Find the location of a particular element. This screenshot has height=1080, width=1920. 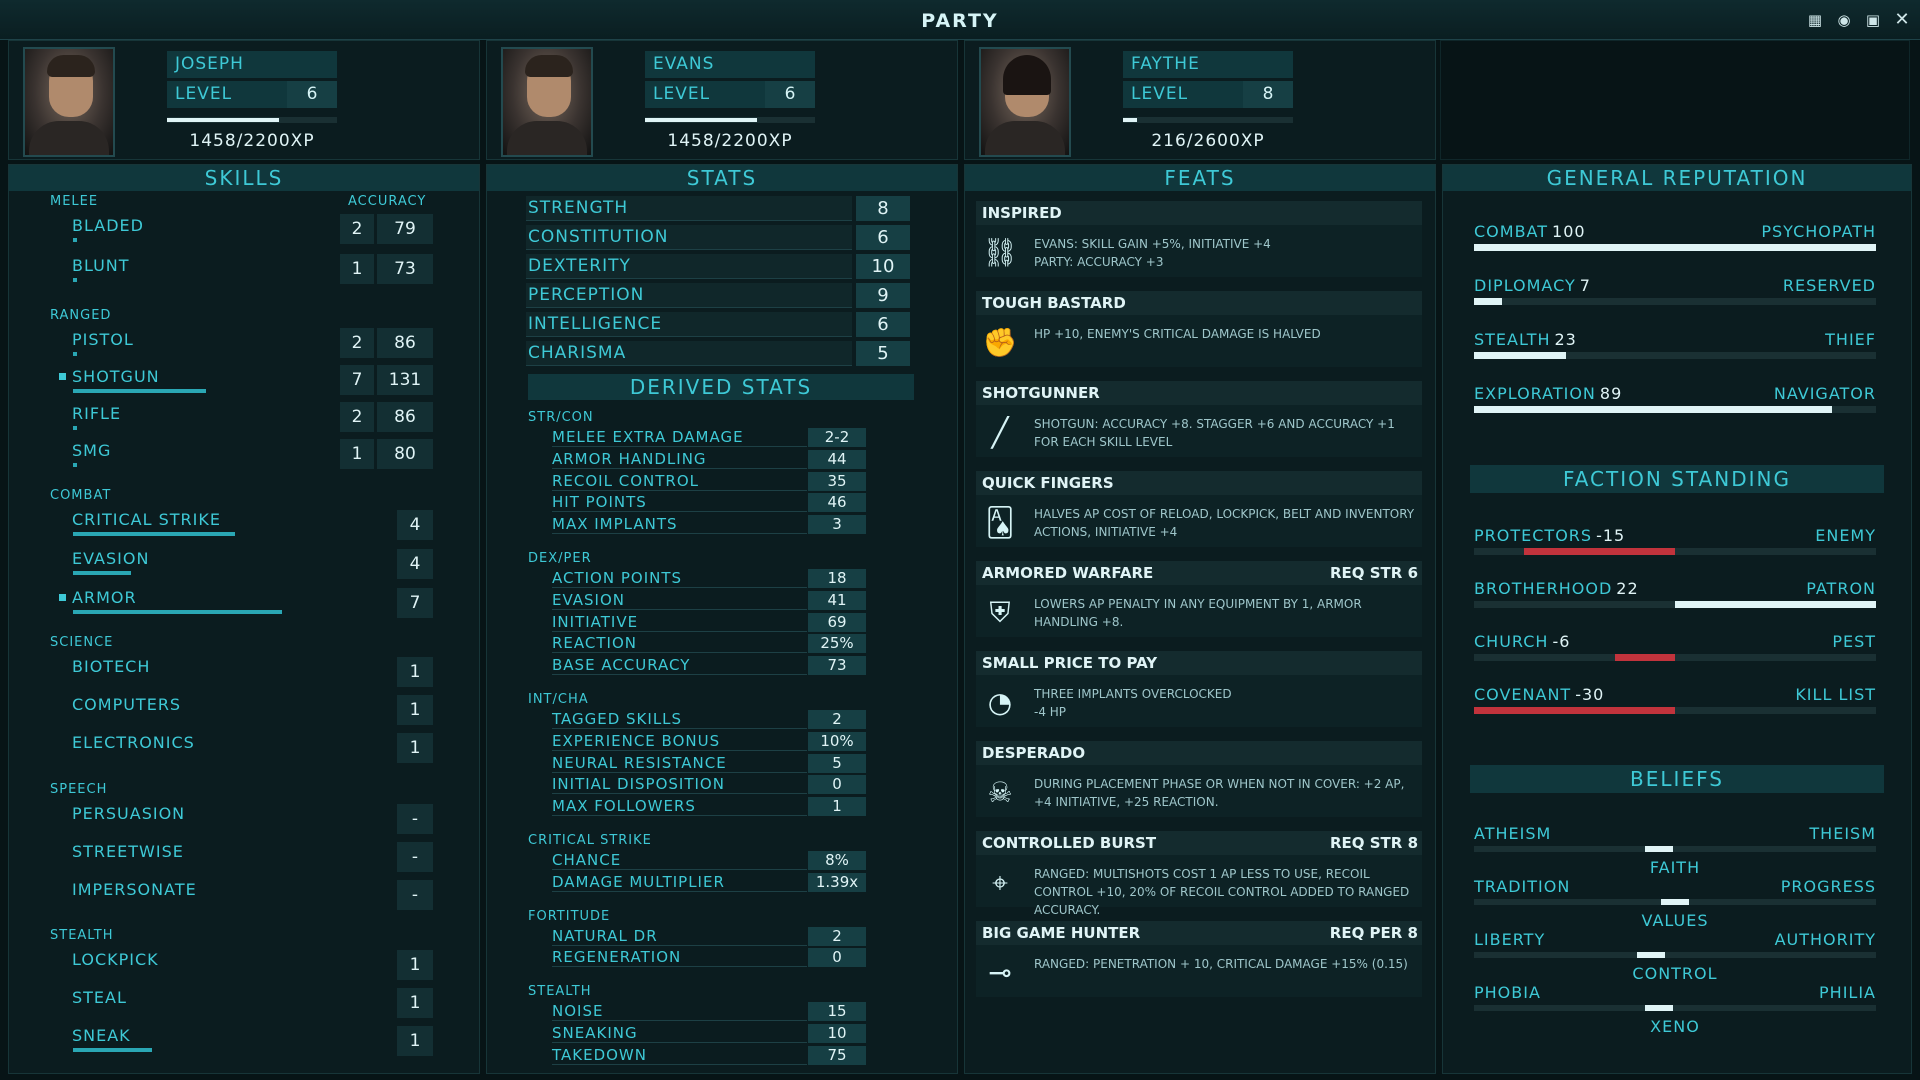

belief-axis-label: XENO is located at coordinates (1675, 1026).